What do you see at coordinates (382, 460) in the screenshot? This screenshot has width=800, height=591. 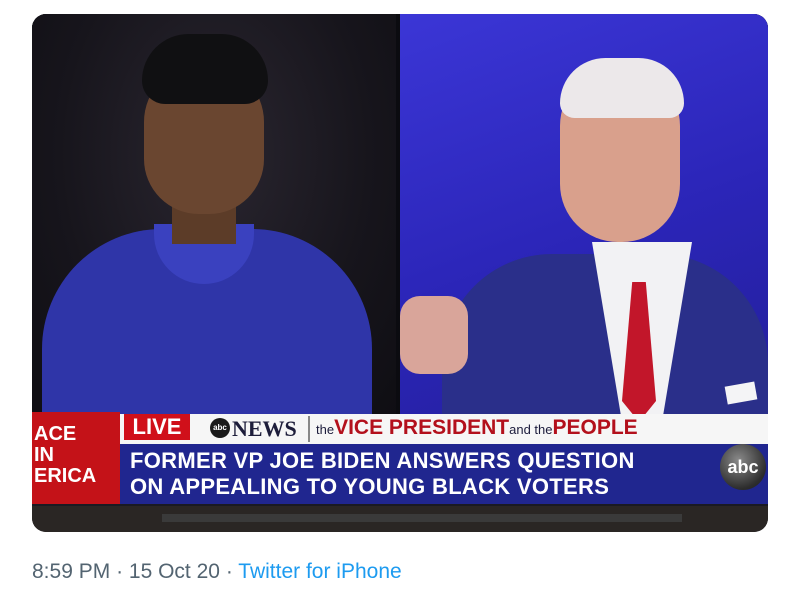 I see `headline-line-1: FORMER VP JOE BIDEN ANSWERS QUESTION` at bounding box center [382, 460].